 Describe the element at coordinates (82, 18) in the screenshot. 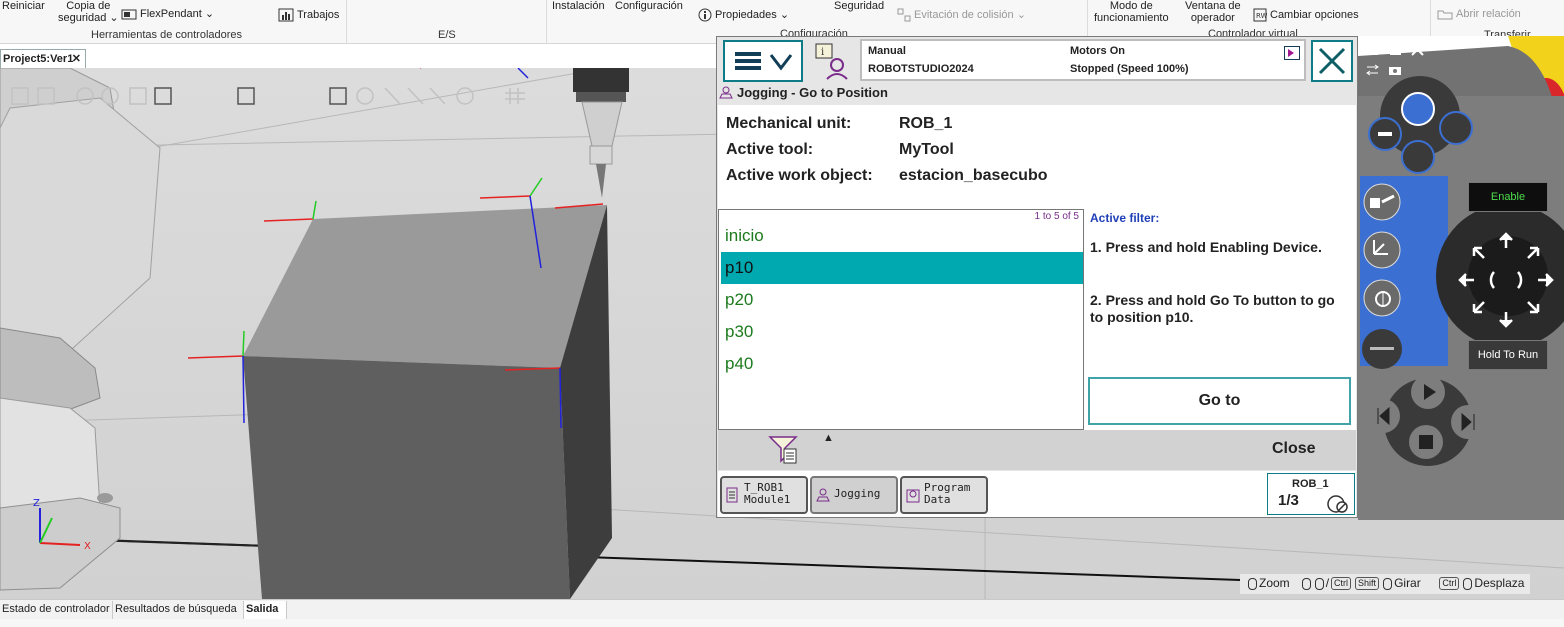

I see `seguridad-label: seguridad` at that location.